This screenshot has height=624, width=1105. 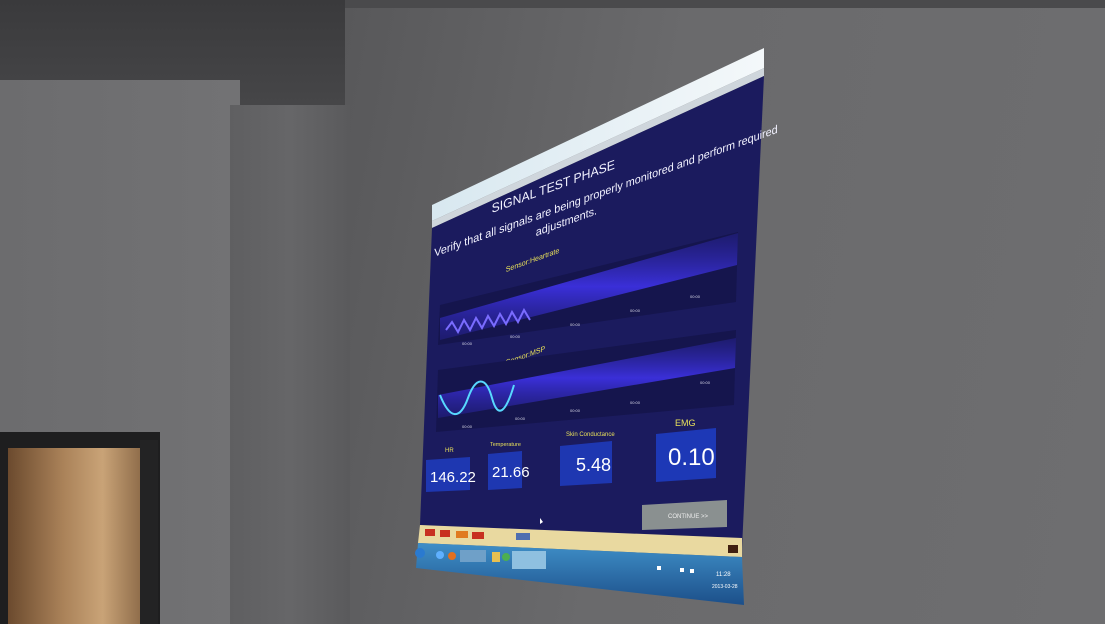 I want to click on metric-skin-conductance-label: Skin Conductance, so click(x=590, y=435).